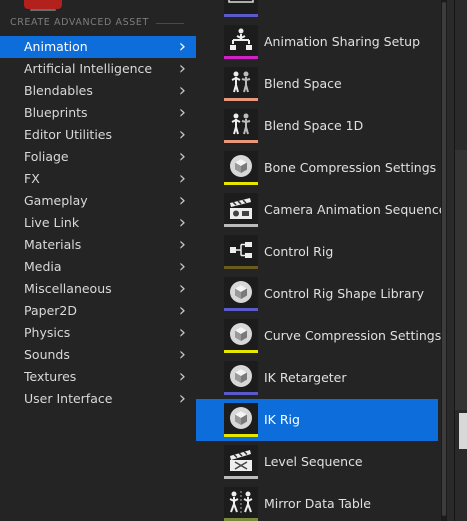 Image resolution: width=467 pixels, height=521 pixels. I want to click on asset-item-control-rig: Control Rig, so click(317, 252).